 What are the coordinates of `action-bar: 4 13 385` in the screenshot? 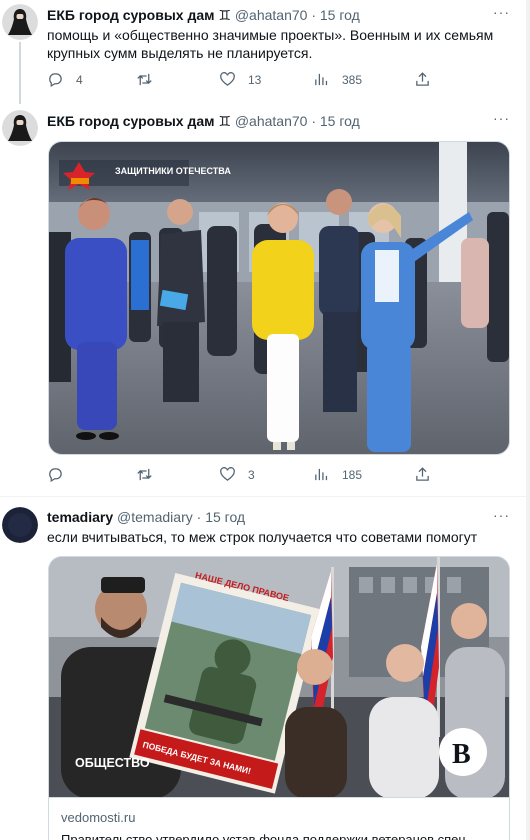 It's located at (257, 81).